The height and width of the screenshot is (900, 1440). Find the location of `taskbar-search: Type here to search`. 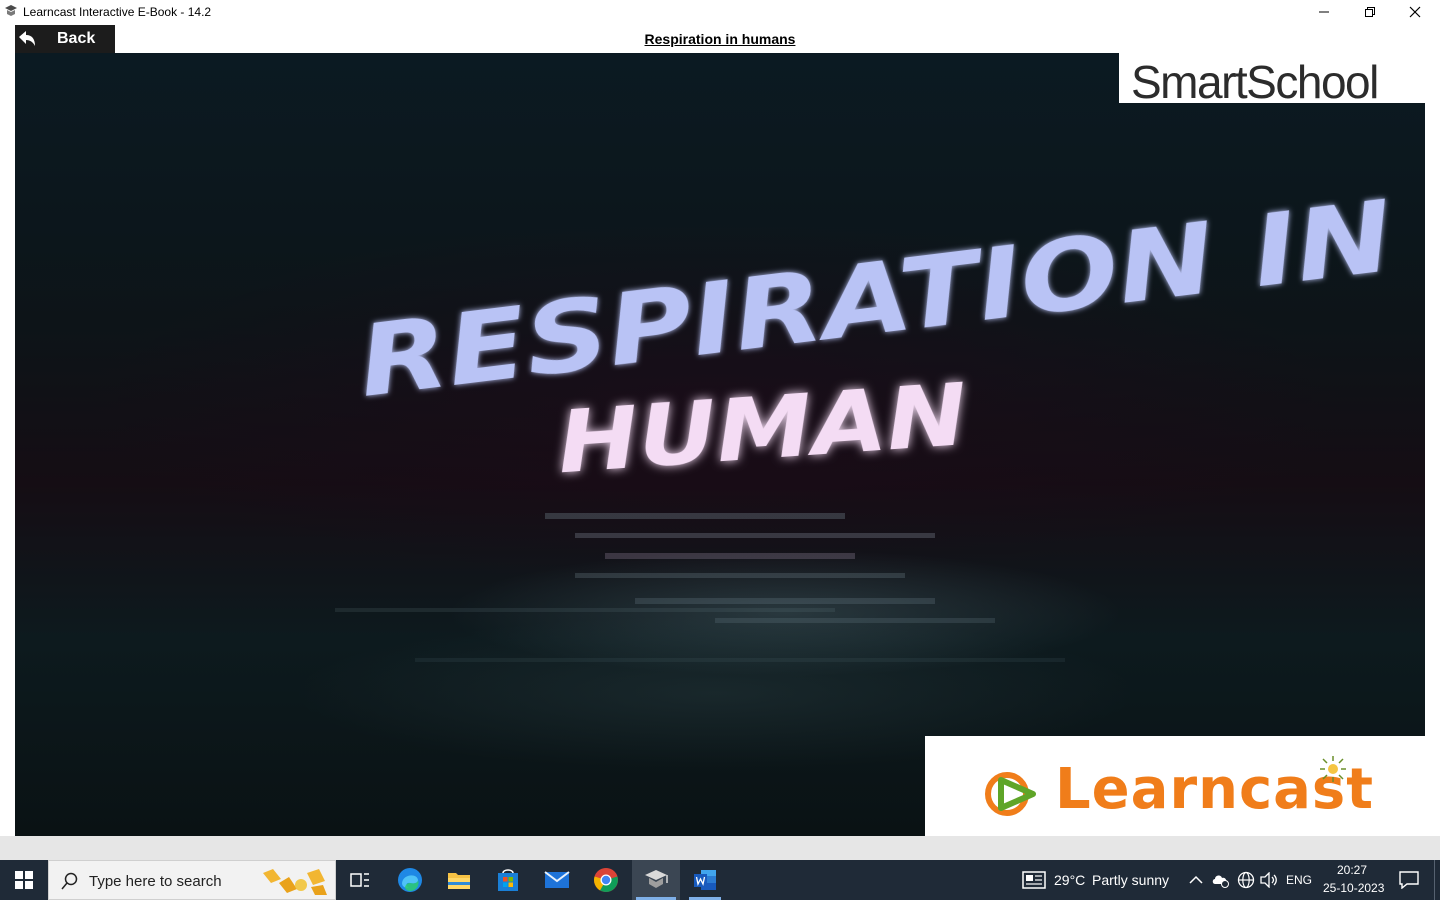

taskbar-search: Type here to search is located at coordinates (192, 880).